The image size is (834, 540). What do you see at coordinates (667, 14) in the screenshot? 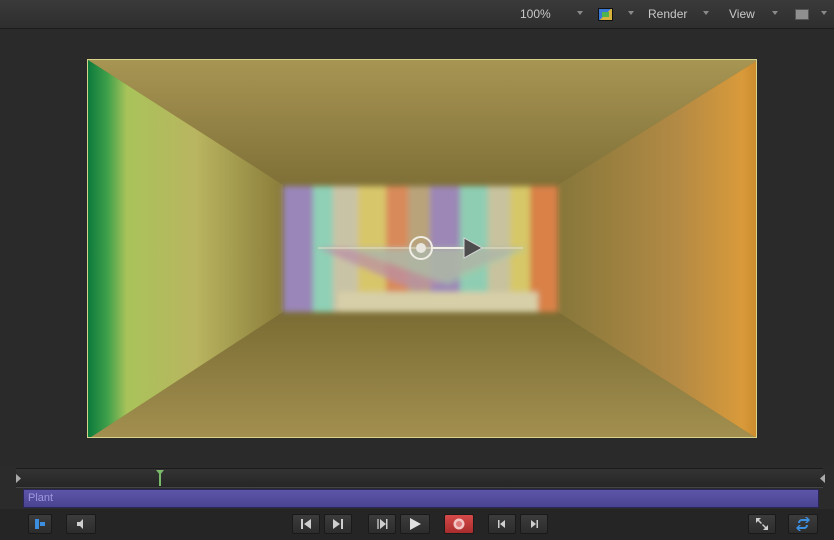
I see `render-menu: Render` at bounding box center [667, 14].